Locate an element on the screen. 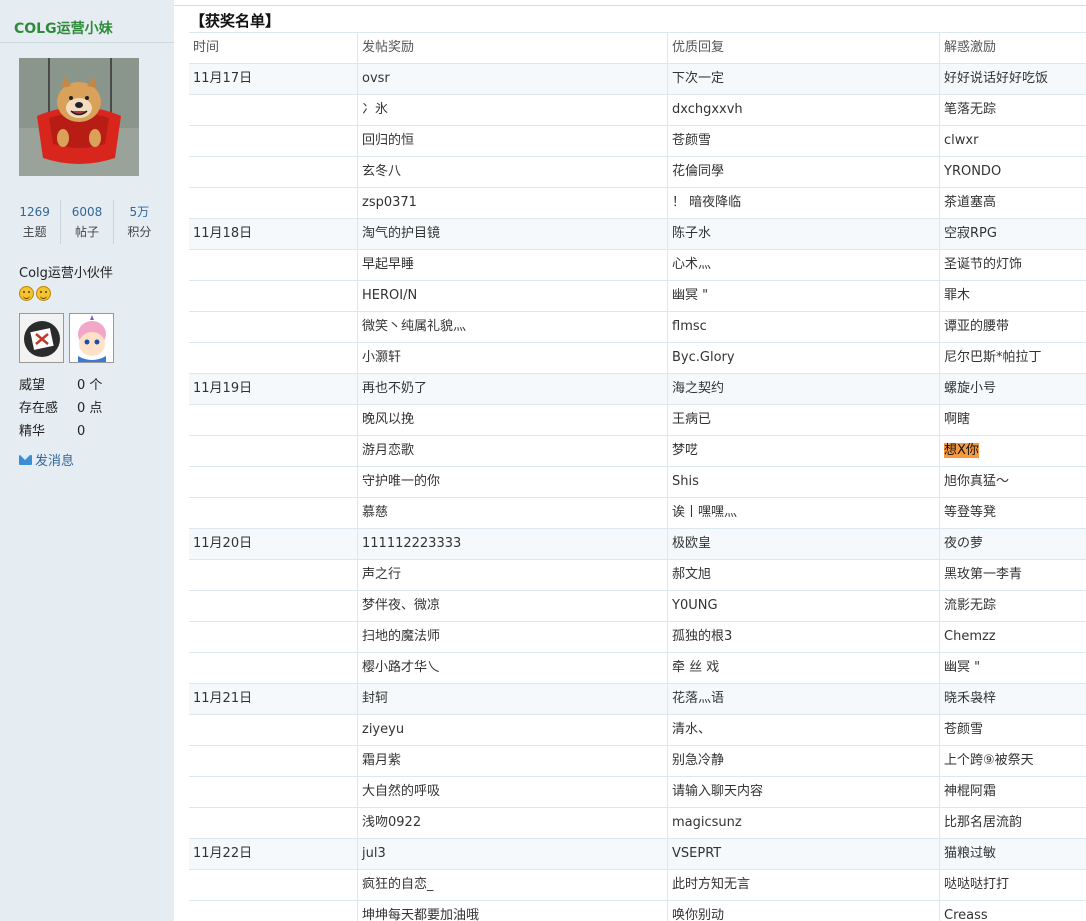 The height and width of the screenshot is (921, 1086). cell-quality-reply: 花倫同學 is located at coordinates (803, 172).